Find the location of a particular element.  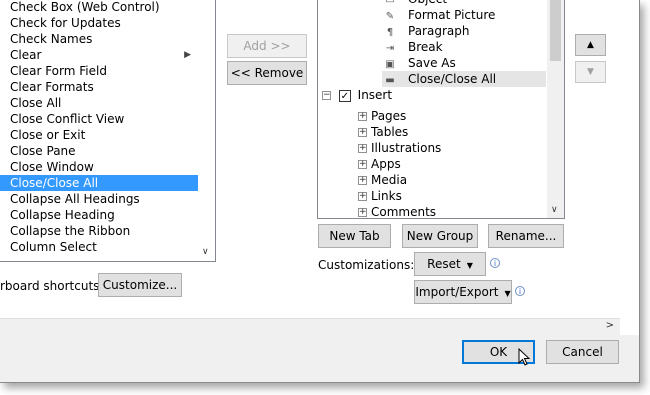

command-list-item: Close or Exit is located at coordinates (107, 135).